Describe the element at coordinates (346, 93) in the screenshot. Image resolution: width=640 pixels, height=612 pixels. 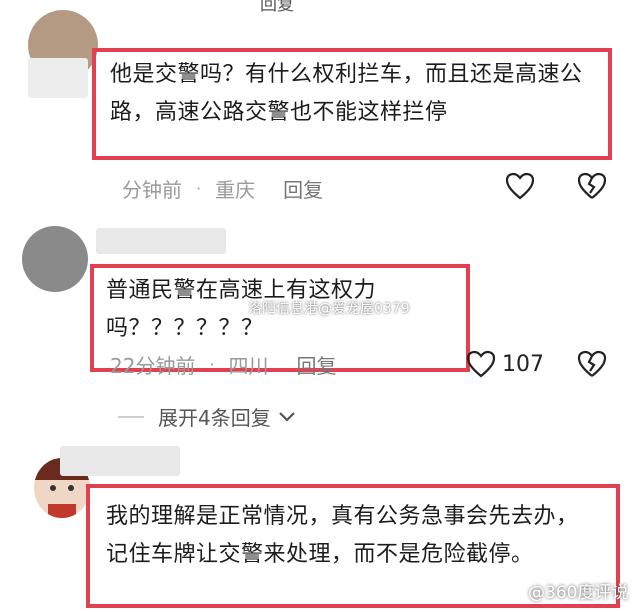
I see `comment-text: 他是交警吗？有什么权利拦车，而且还是高速公路，高速公路交警也不能这样拦停` at that location.